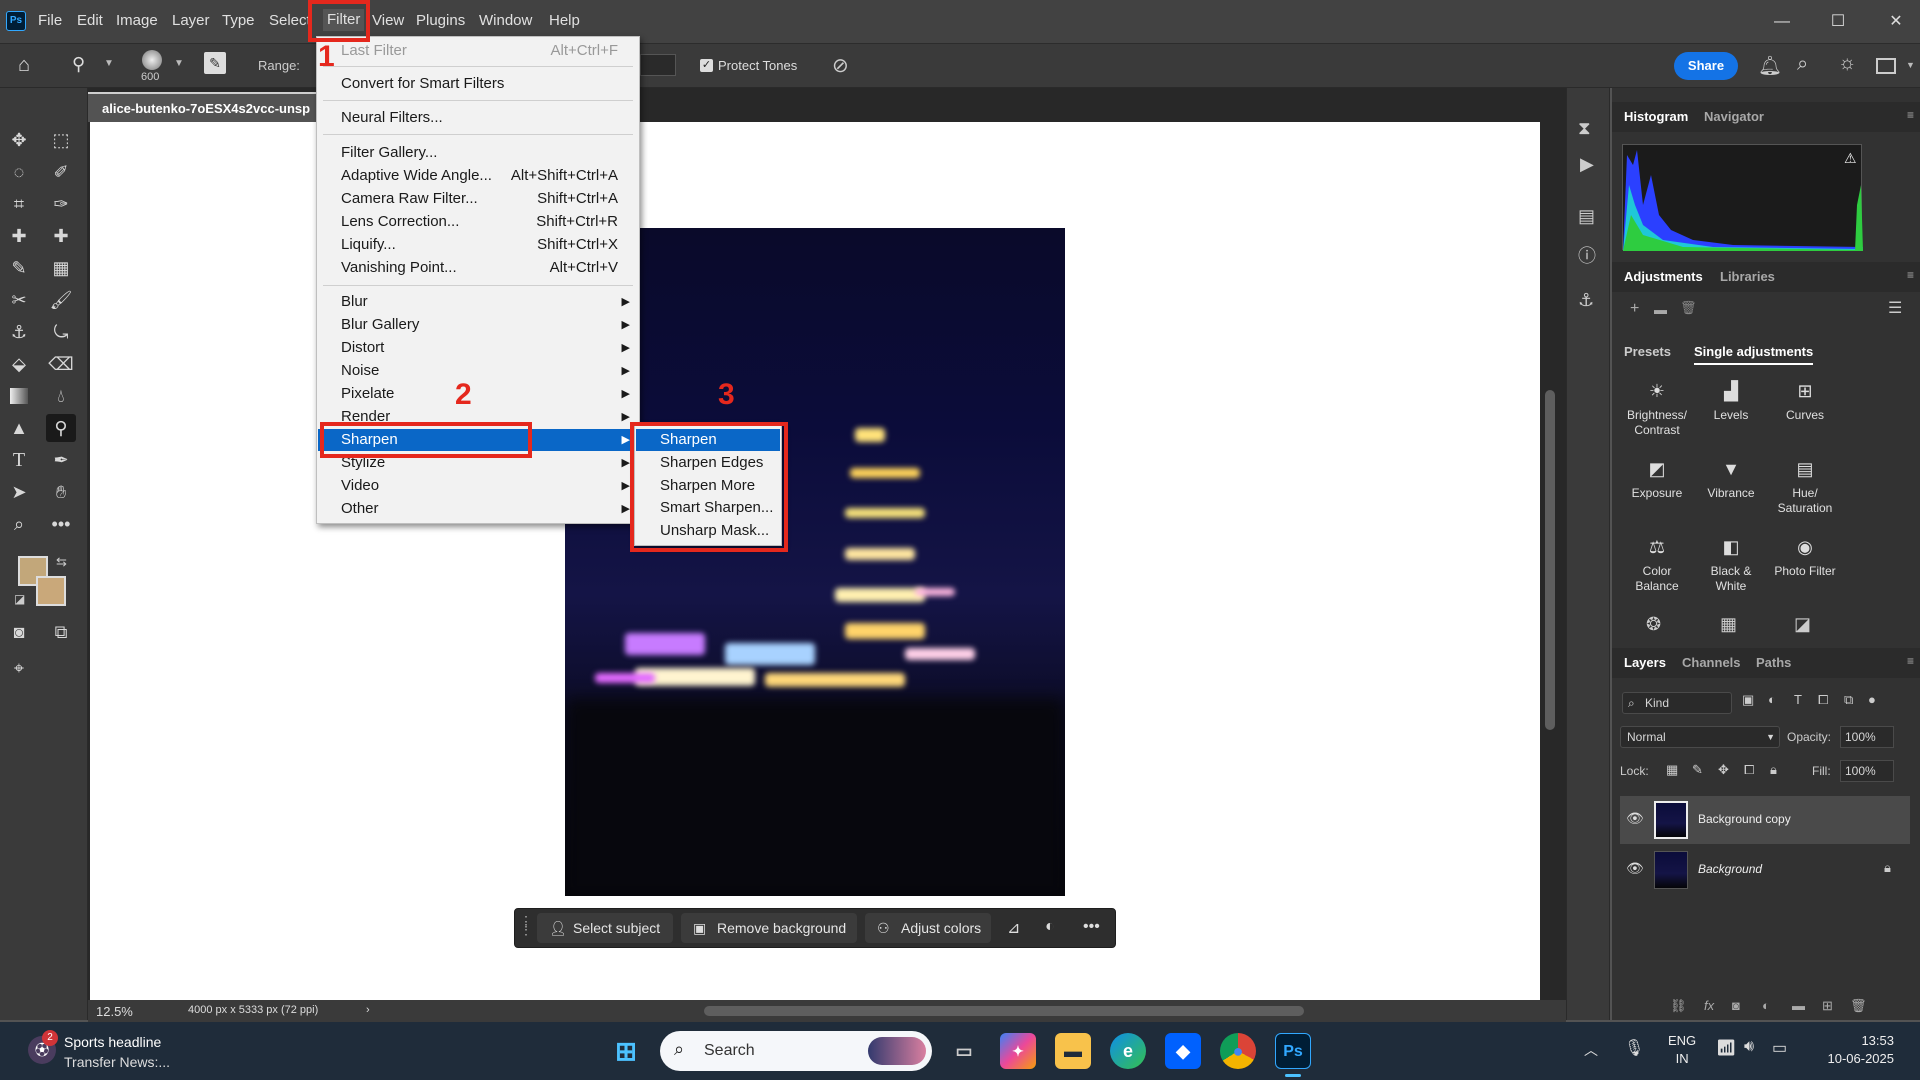  What do you see at coordinates (215, 63) in the screenshot?
I see `brush-settings-icon: ✎` at bounding box center [215, 63].